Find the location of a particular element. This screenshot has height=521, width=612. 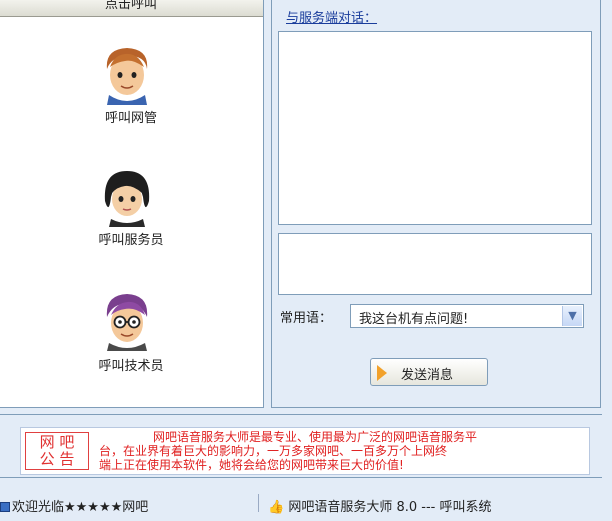

message-input is located at coordinates (435, 264).